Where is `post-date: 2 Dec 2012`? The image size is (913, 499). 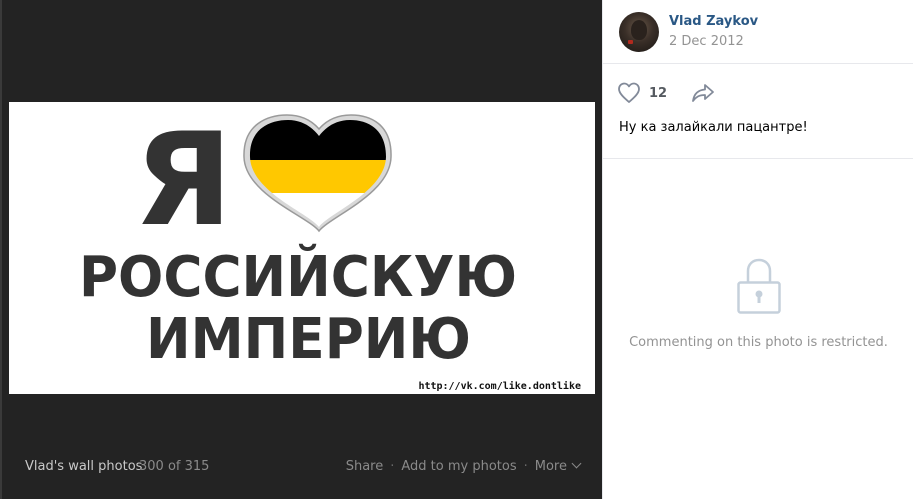
post-date: 2 Dec 2012 is located at coordinates (706, 41).